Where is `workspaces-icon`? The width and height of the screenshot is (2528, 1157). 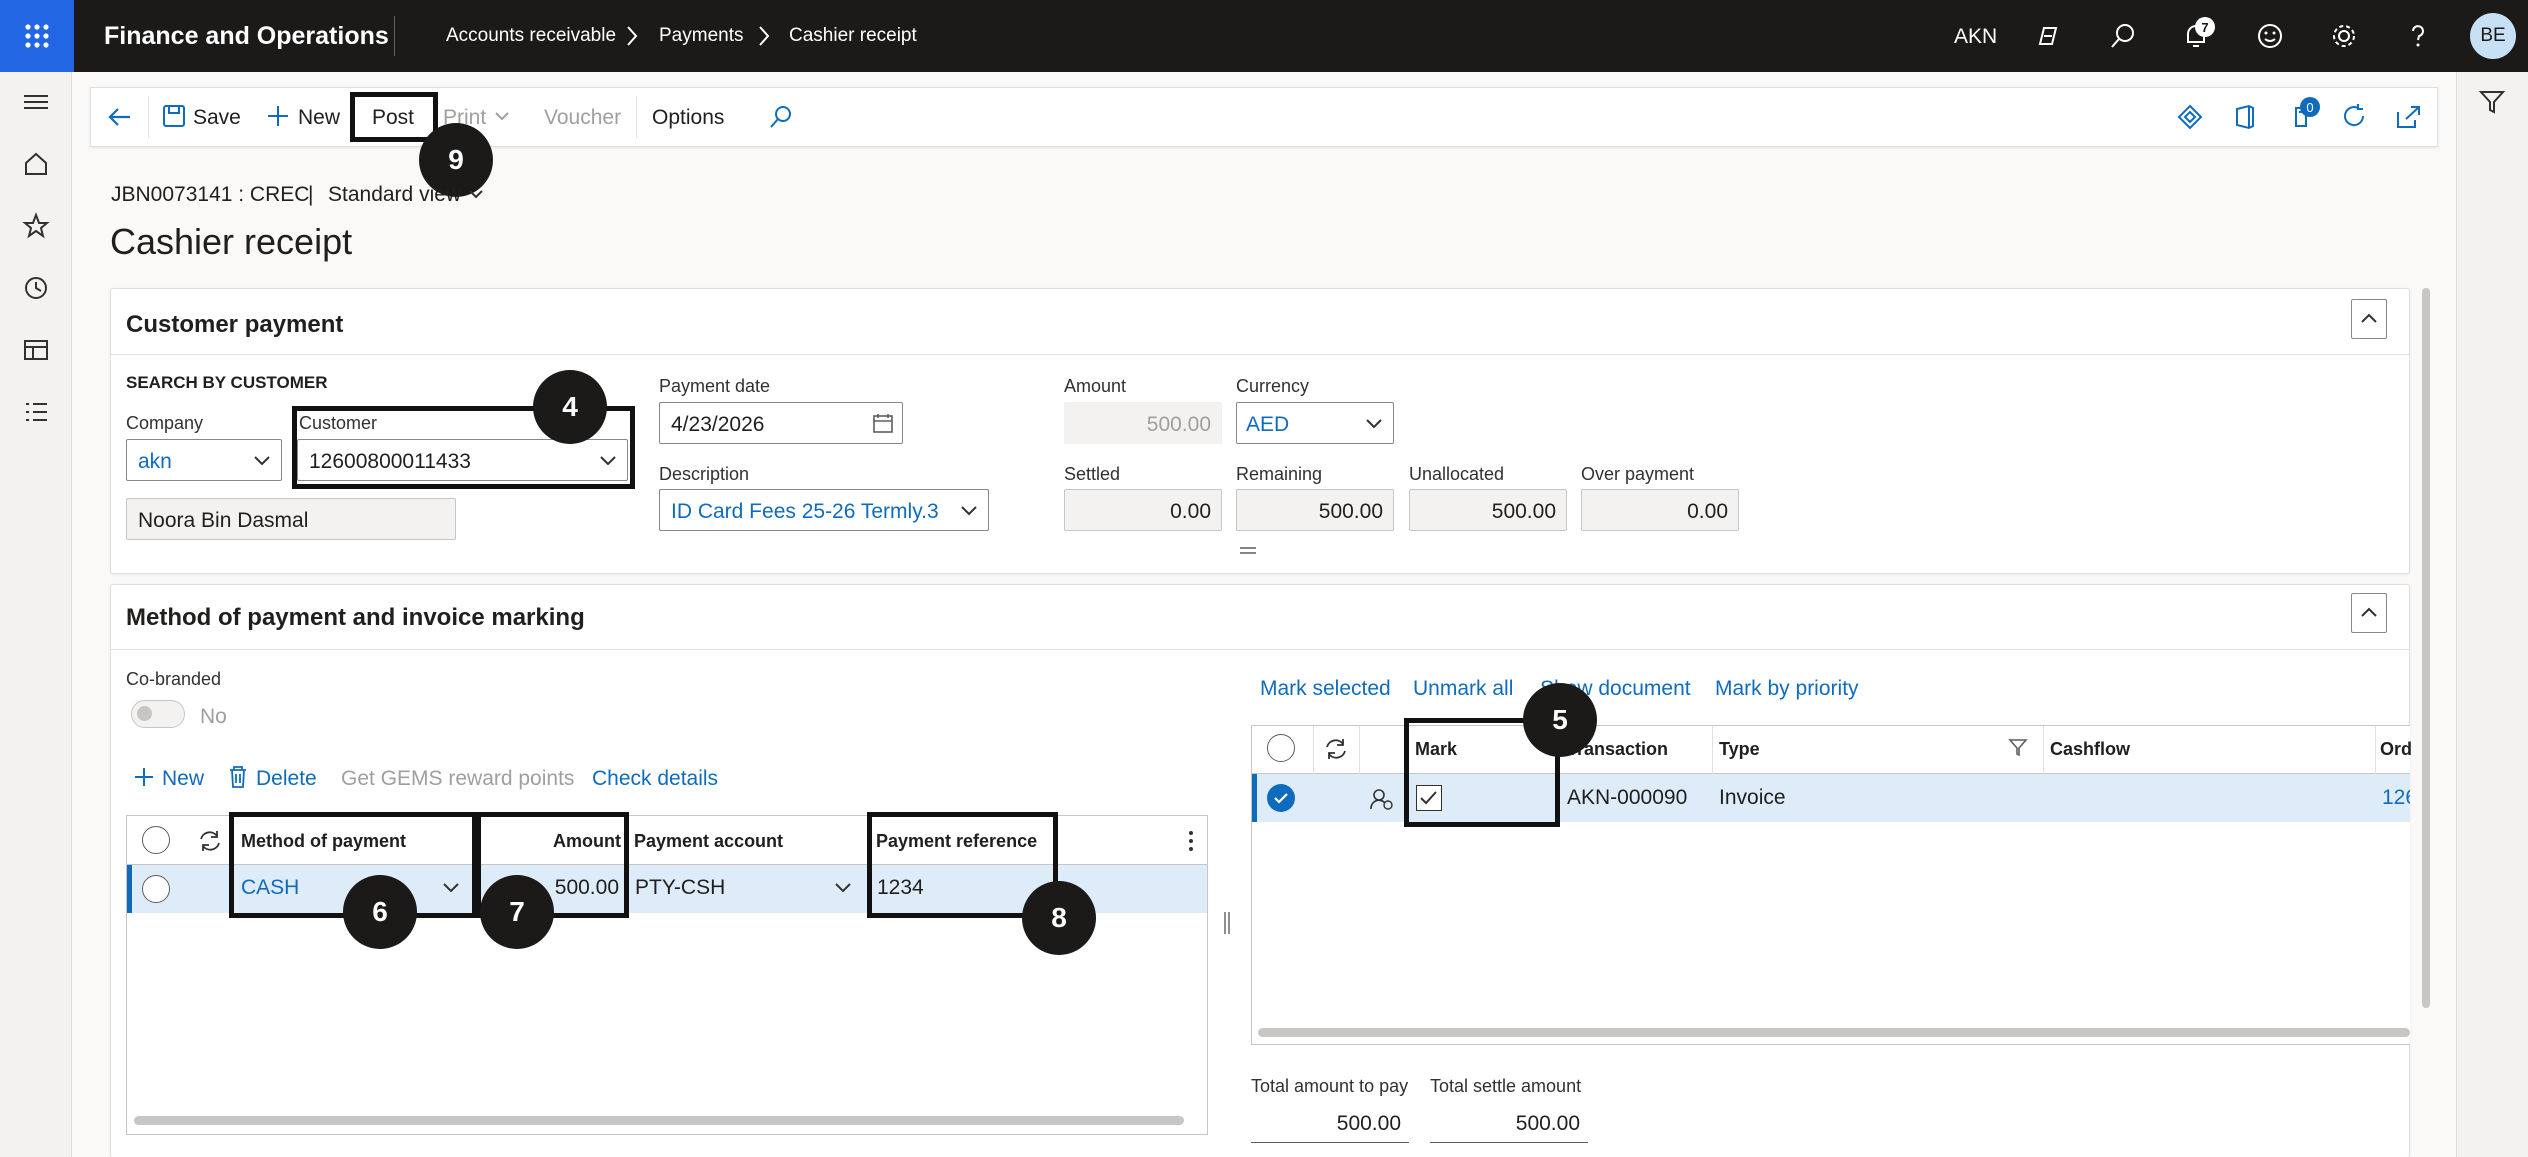 workspaces-icon is located at coordinates (36, 350).